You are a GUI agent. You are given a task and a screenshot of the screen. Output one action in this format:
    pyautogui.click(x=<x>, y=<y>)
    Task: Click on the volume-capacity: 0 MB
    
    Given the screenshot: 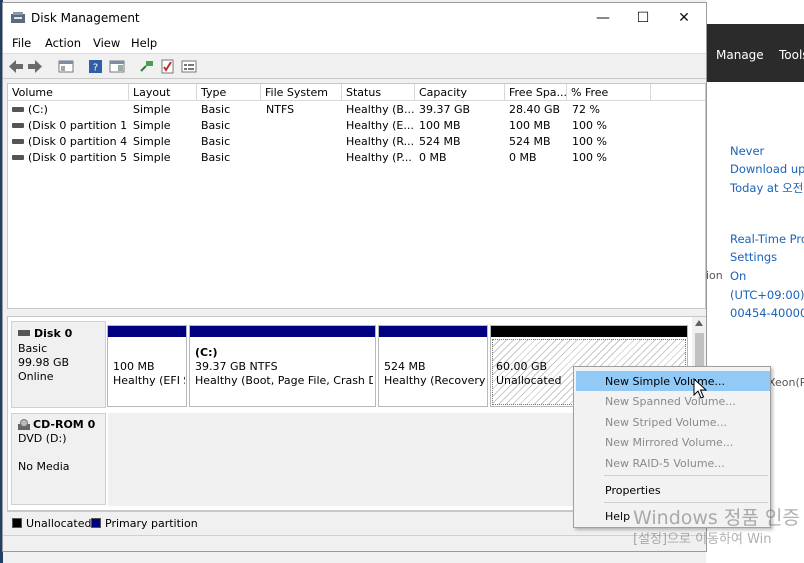 What is the action you would take?
    pyautogui.click(x=433, y=157)
    